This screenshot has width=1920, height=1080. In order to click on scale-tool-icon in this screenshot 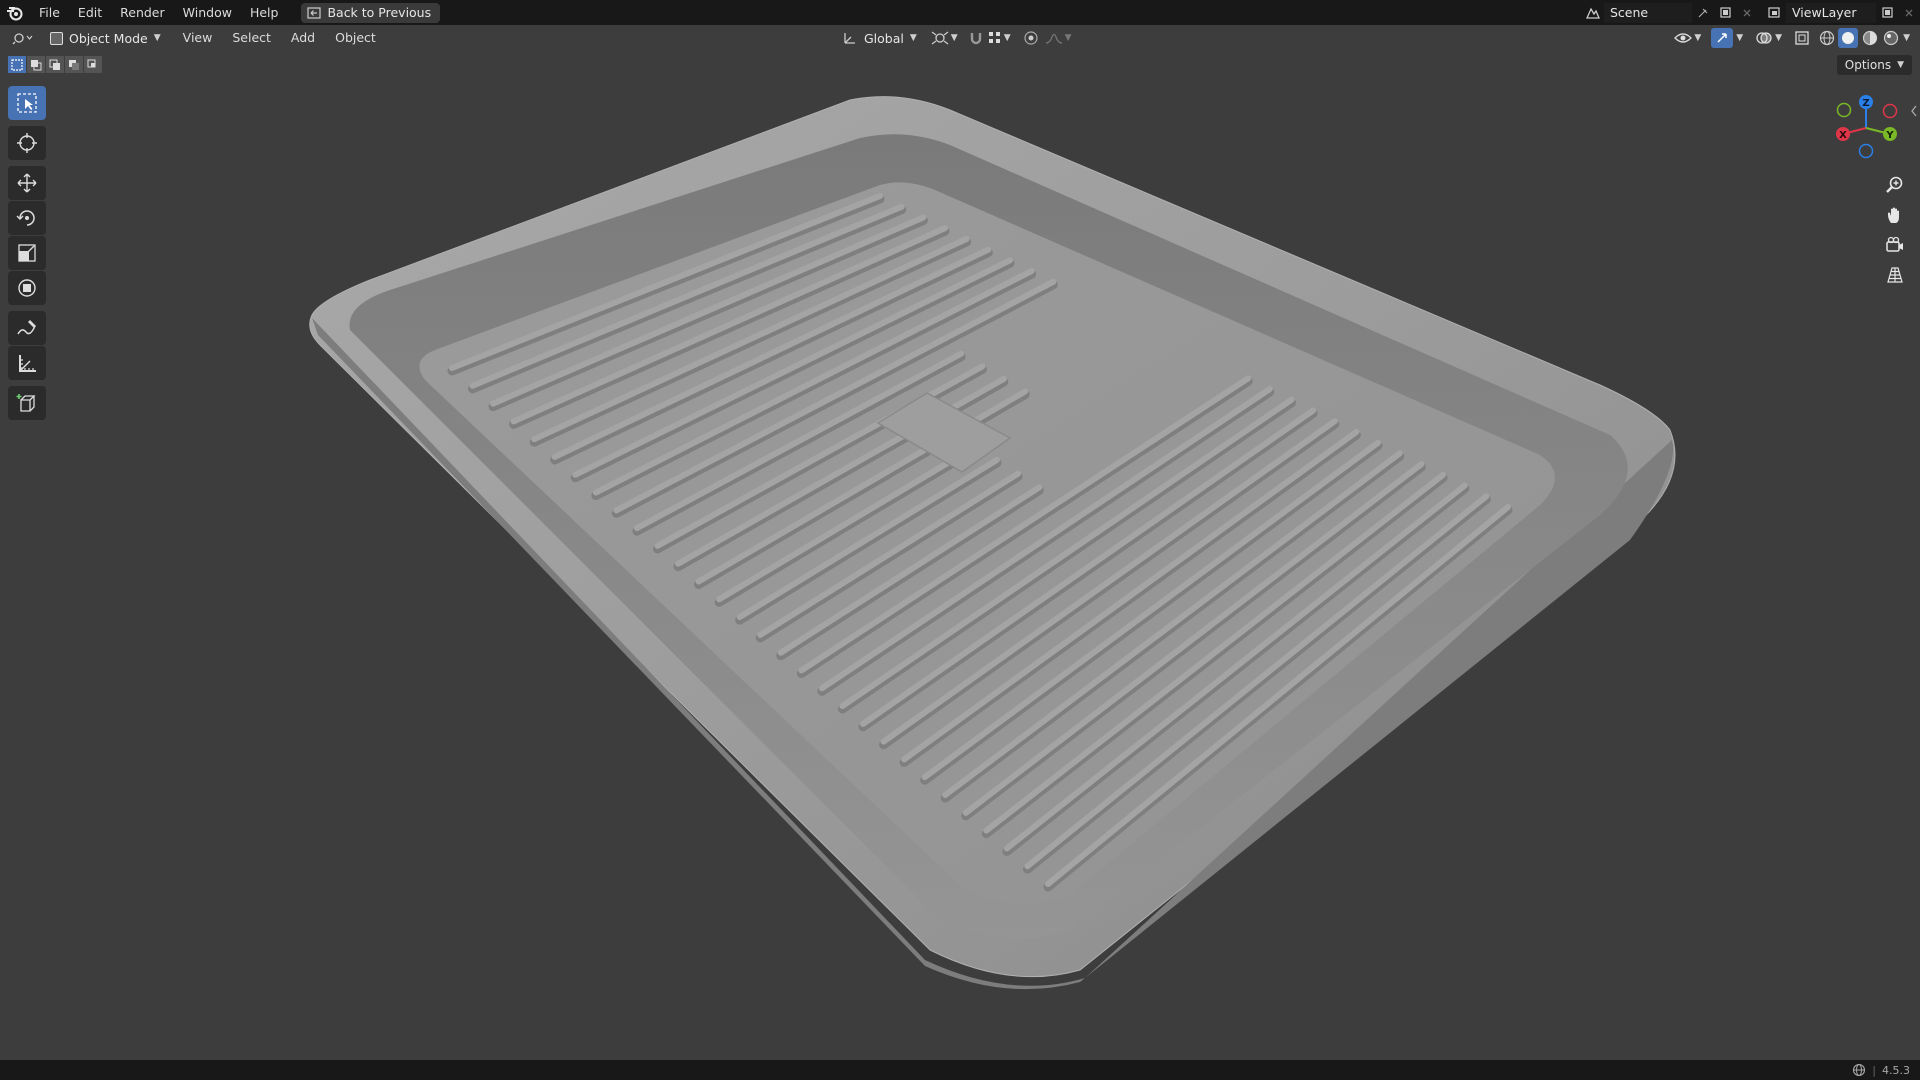, I will do `click(27, 253)`.